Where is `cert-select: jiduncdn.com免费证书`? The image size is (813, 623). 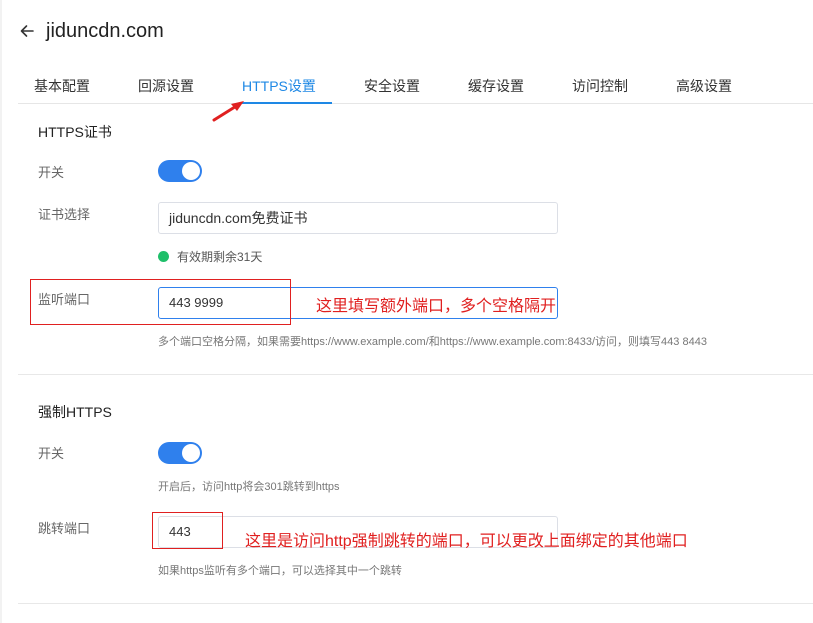
cert-select: jiduncdn.com免费证书 is located at coordinates (358, 218).